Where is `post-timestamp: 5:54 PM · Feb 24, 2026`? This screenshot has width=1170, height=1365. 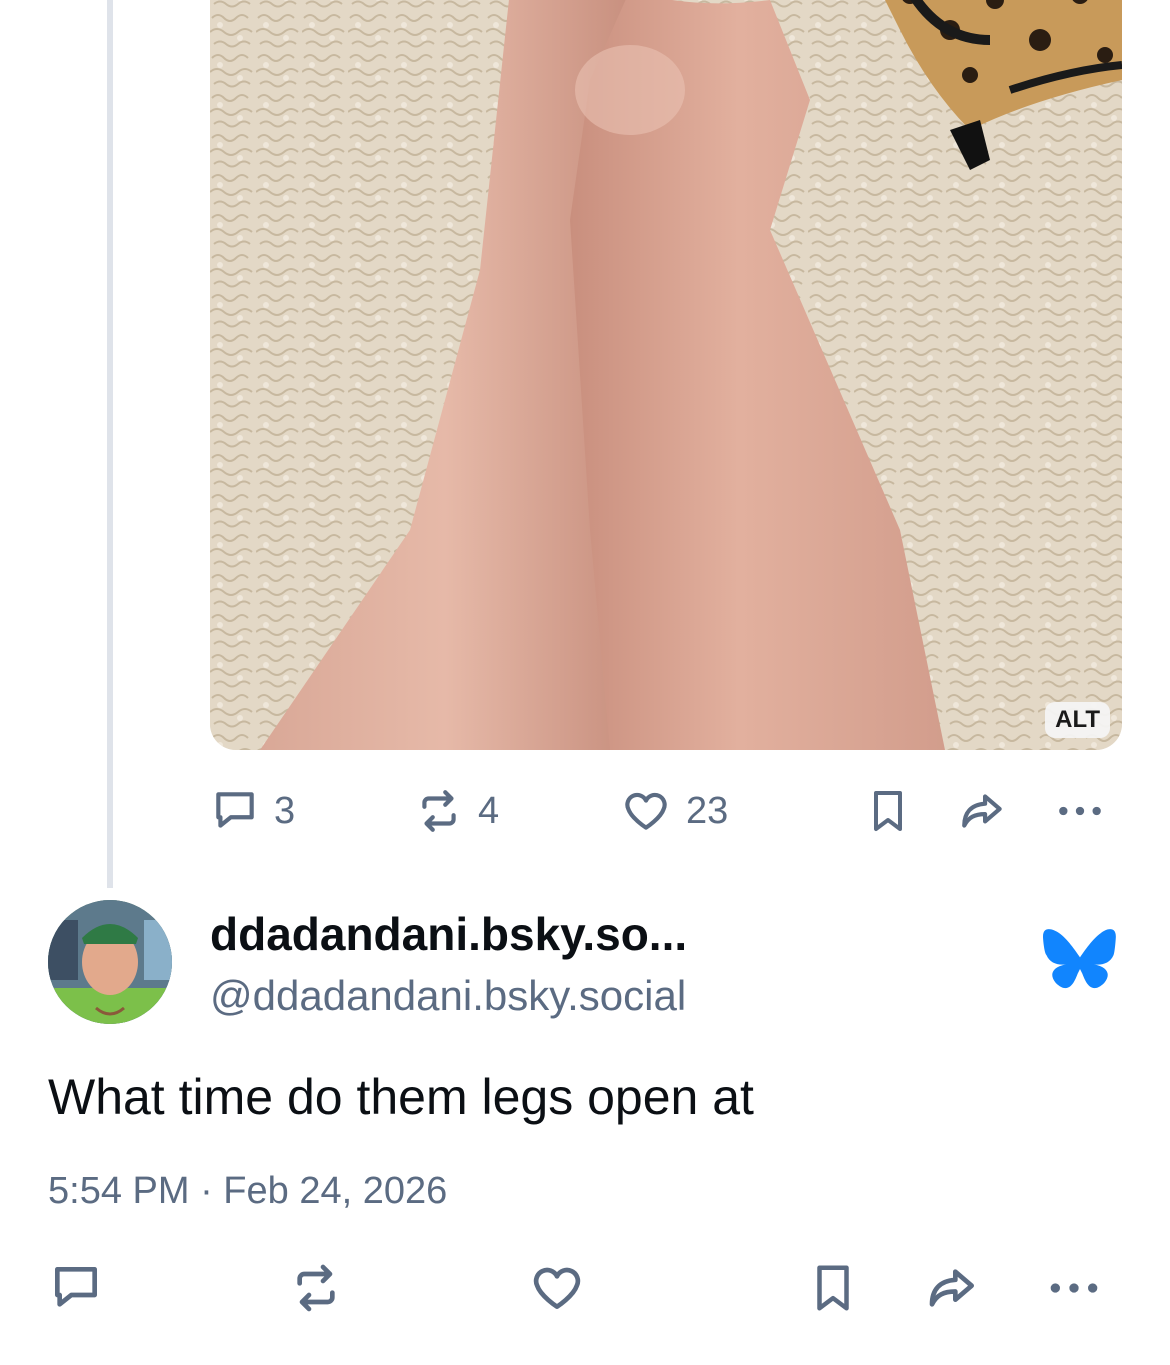 post-timestamp: 5:54 PM · Feb 24, 2026 is located at coordinates (248, 1191).